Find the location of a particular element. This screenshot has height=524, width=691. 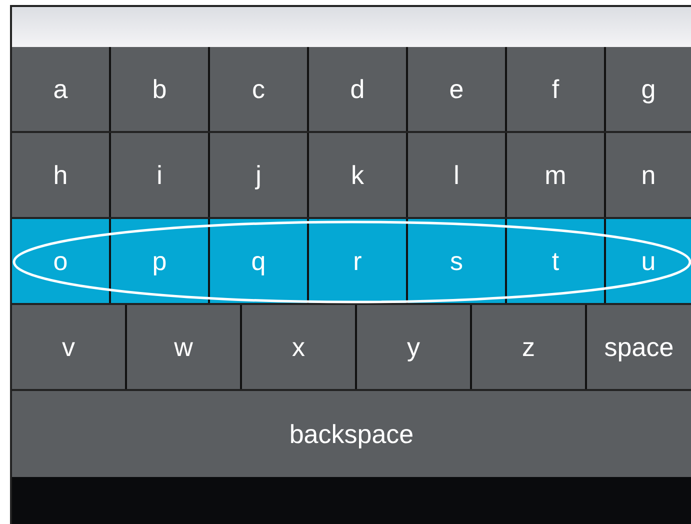

keyboard-key: i is located at coordinates (159, 175).